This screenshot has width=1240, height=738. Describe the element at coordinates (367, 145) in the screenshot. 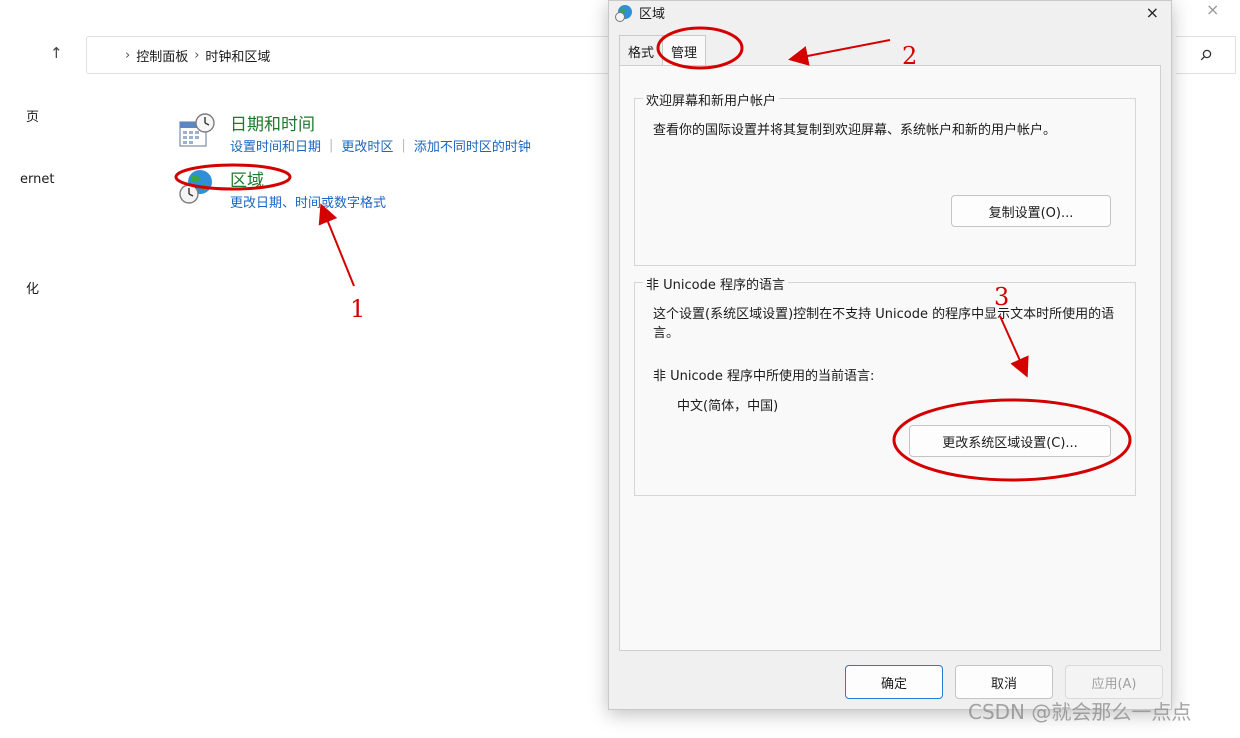

I see `change-timezone-link: 更改时区` at that location.